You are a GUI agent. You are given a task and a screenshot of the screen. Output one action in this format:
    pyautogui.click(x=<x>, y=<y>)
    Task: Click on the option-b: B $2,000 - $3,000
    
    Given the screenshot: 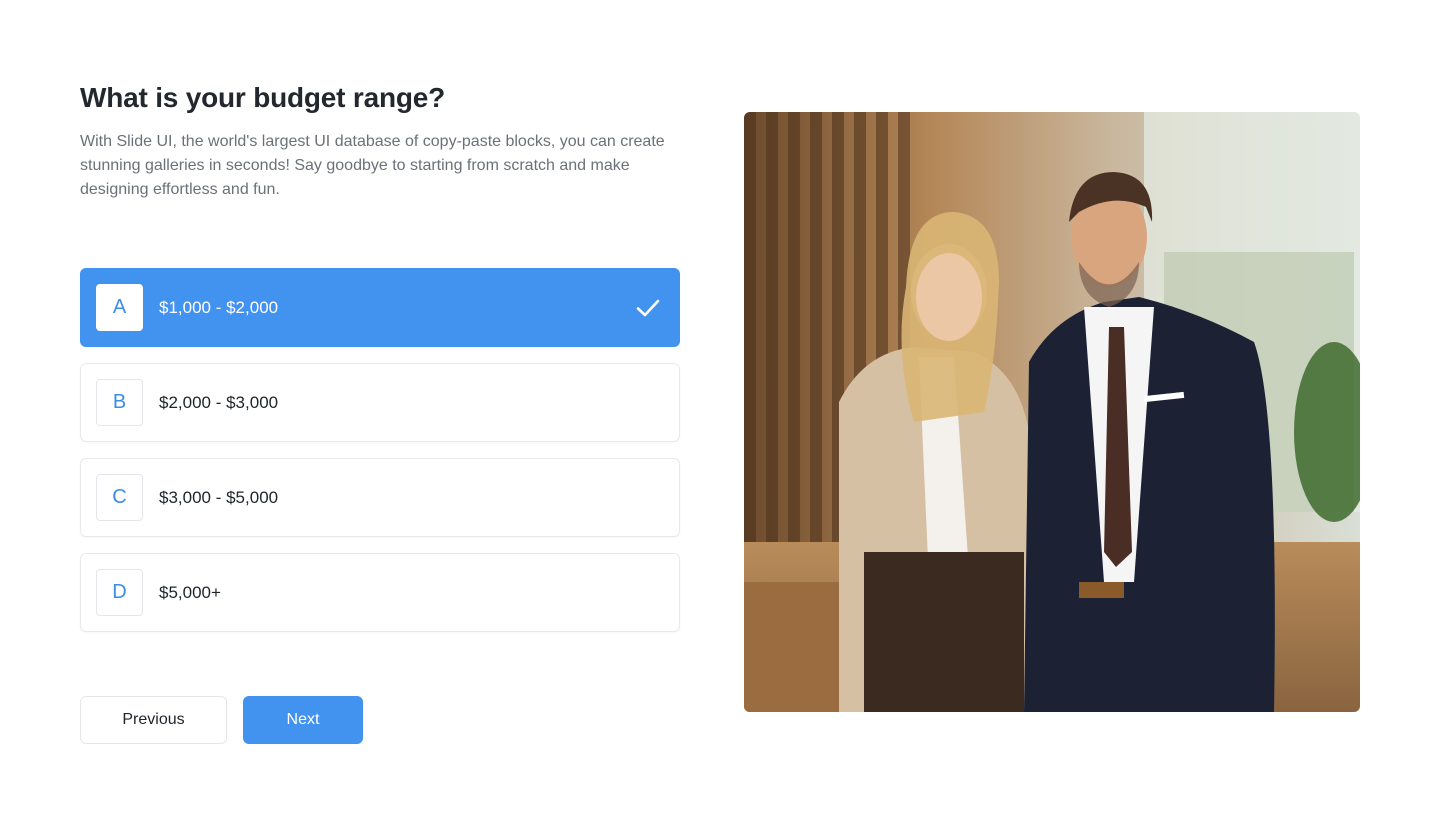 What is the action you would take?
    pyautogui.click(x=380, y=402)
    